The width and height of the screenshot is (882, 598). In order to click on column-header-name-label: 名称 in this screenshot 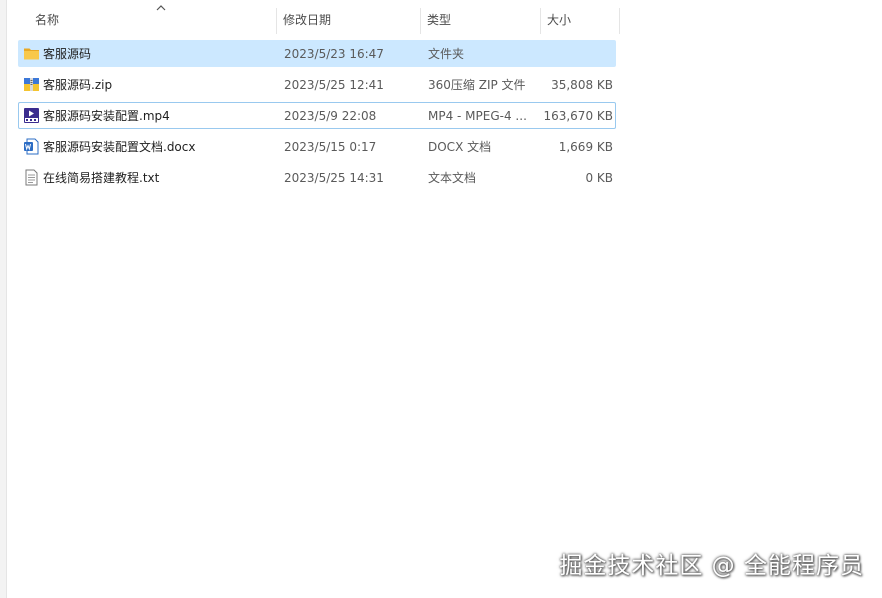, I will do `click(47, 20)`.